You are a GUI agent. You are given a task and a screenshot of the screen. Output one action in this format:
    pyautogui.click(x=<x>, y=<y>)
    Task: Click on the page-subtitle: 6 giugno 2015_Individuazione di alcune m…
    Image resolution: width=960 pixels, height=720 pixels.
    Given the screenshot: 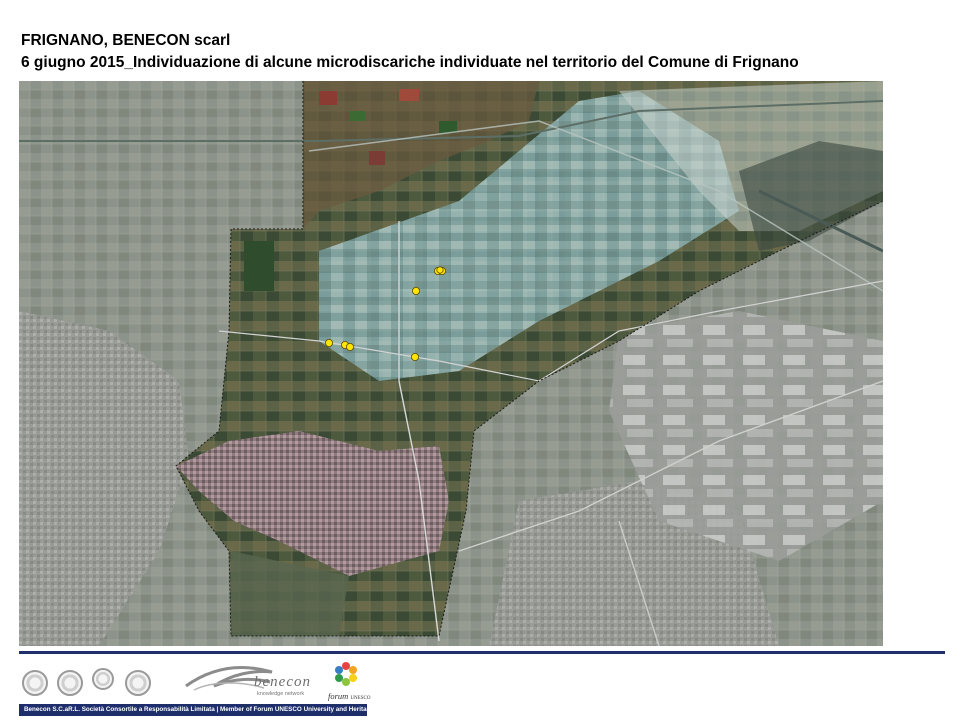 What is the action you would take?
    pyautogui.click(x=410, y=62)
    